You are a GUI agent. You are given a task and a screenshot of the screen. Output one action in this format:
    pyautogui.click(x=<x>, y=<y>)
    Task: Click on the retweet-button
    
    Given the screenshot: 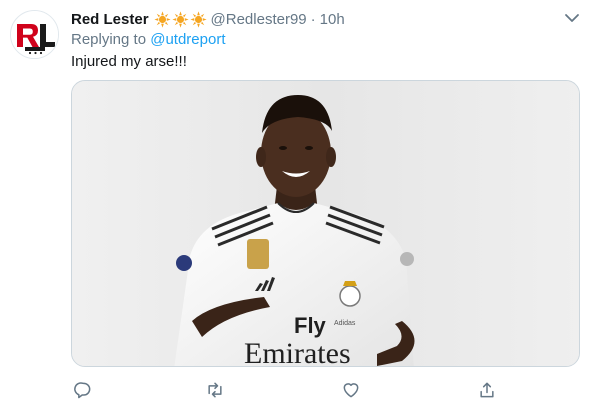 What is the action you would take?
    pyautogui.click(x=215, y=390)
    